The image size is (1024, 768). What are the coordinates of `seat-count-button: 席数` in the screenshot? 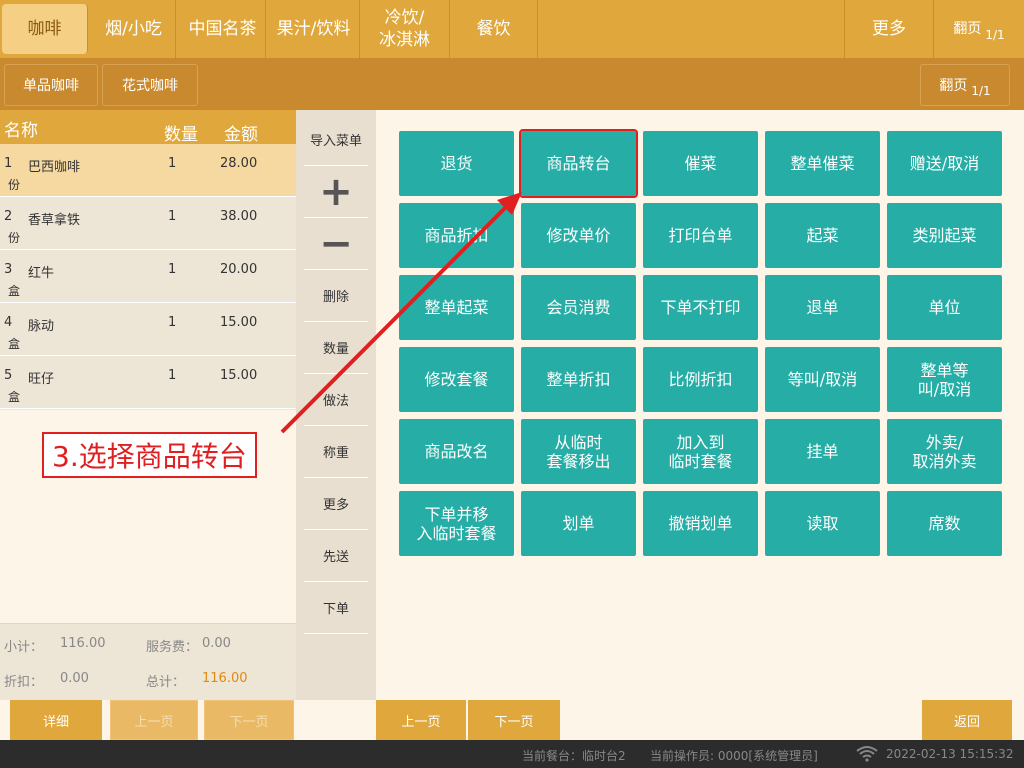 It's located at (944, 523).